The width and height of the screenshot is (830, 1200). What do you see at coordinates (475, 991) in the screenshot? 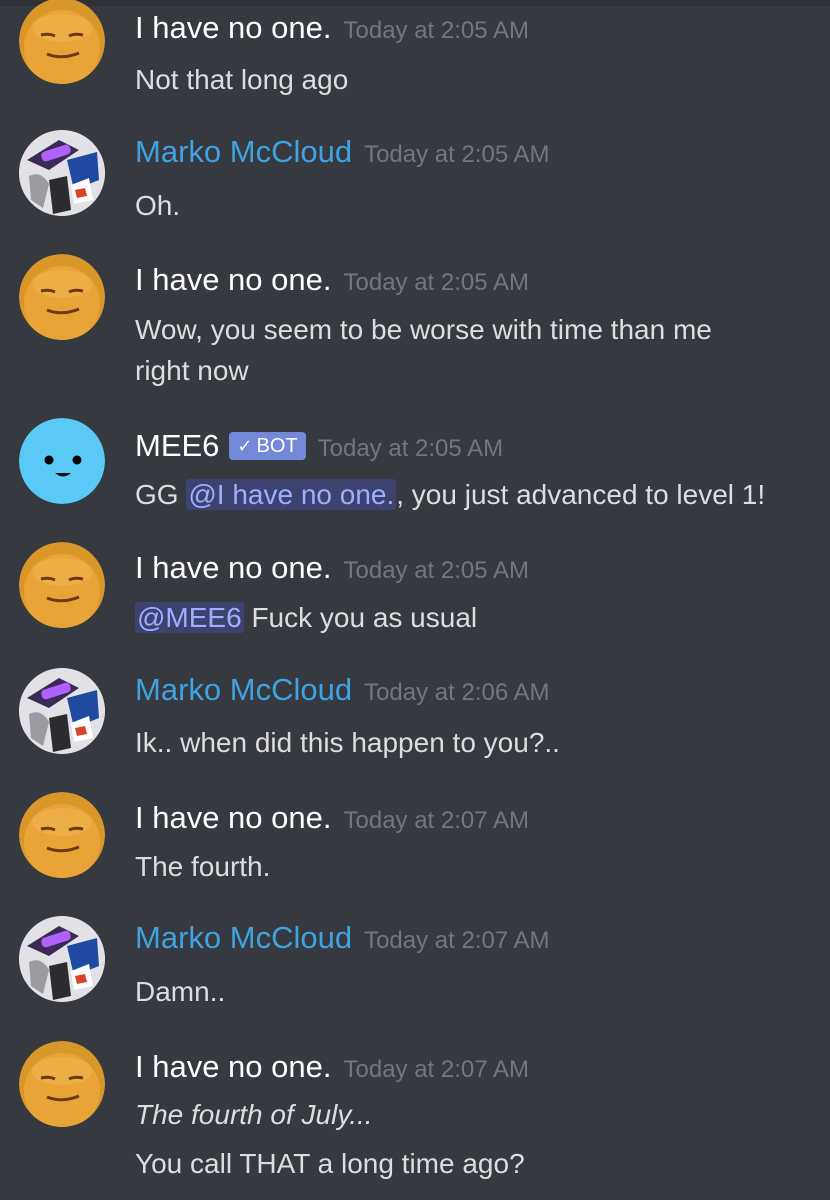
I see `message-text: Damn..` at bounding box center [475, 991].